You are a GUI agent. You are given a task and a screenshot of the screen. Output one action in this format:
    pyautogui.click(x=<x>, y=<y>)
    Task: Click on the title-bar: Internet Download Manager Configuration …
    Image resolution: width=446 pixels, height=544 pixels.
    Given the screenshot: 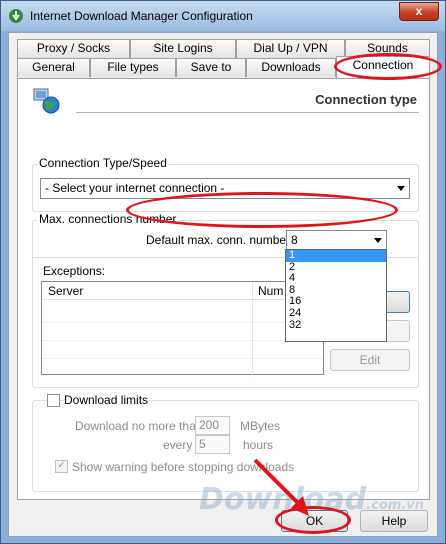 What is the action you would take?
    pyautogui.click(x=223, y=16)
    